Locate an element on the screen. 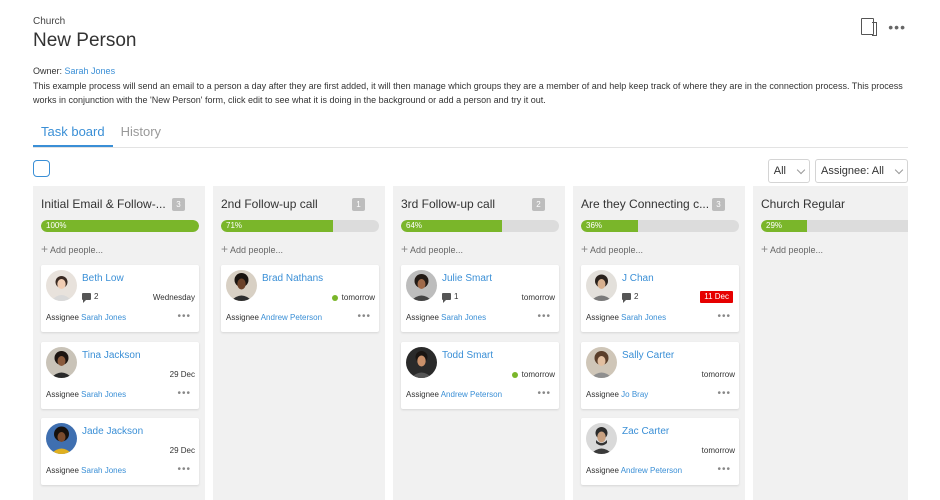 This screenshot has width=940, height=500. progress-label: 64% is located at coordinates (414, 225).